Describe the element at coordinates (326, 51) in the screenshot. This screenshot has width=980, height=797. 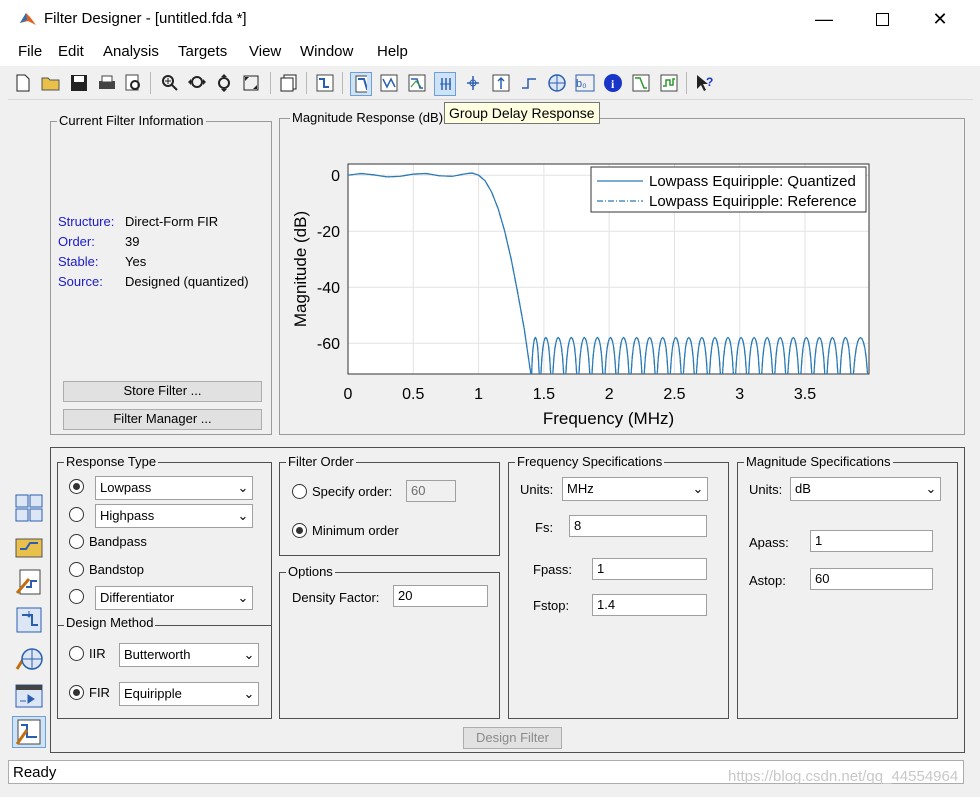
I see `menu-window: Window` at that location.